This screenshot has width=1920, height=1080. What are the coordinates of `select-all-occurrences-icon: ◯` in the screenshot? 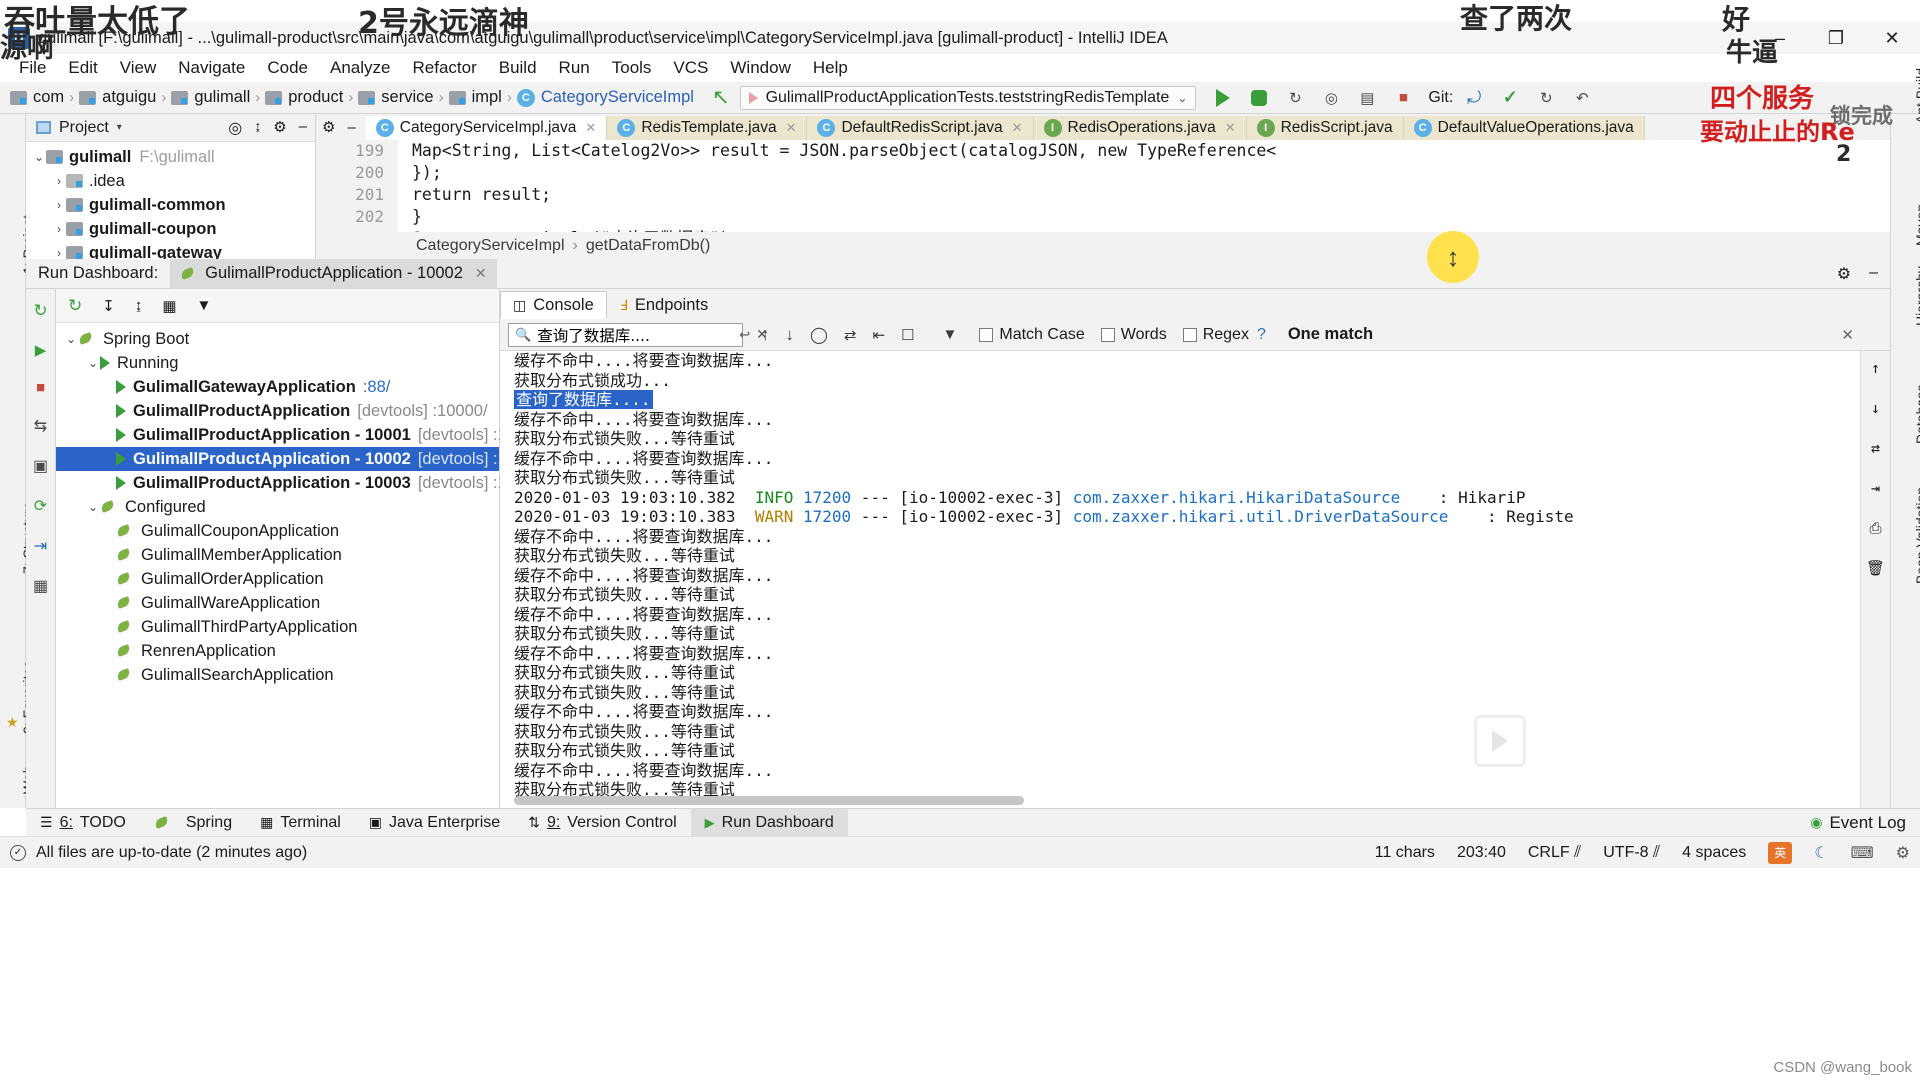 It's located at (819, 335).